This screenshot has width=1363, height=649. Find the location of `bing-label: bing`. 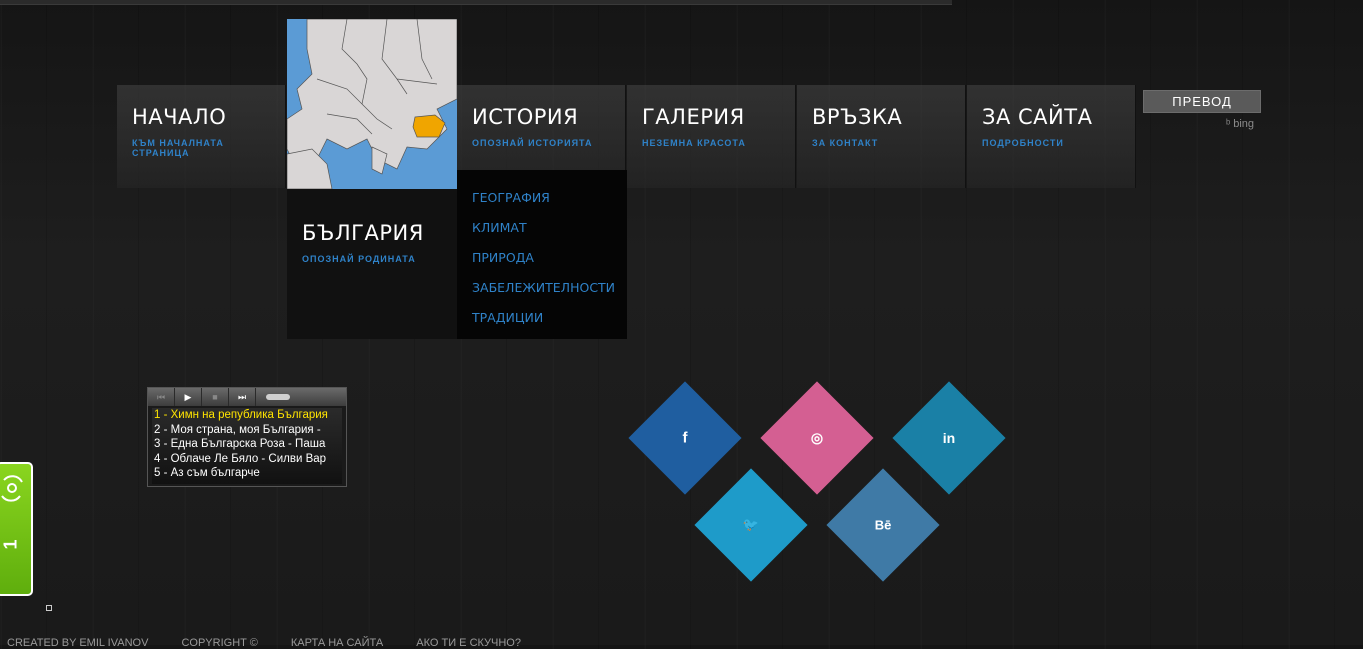

bing-label: bing is located at coordinates (1244, 124).